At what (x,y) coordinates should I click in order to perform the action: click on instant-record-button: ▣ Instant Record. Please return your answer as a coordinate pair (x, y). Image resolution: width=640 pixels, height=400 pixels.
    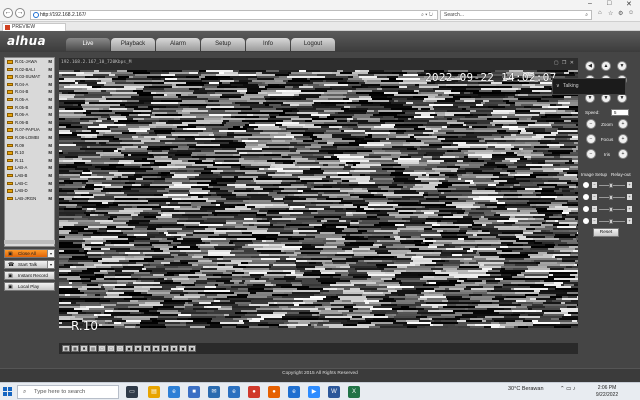
    Looking at the image, I should click on (29, 275).